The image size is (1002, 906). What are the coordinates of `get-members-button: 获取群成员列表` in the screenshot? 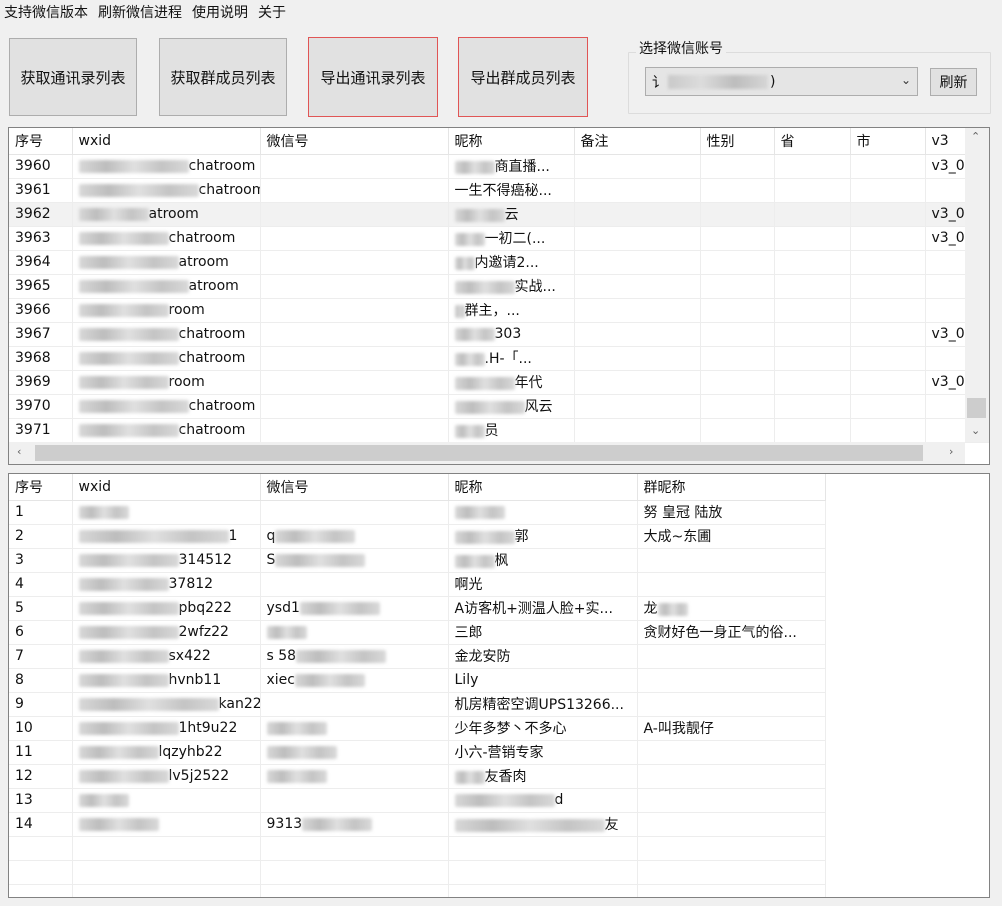 It's located at (223, 77).